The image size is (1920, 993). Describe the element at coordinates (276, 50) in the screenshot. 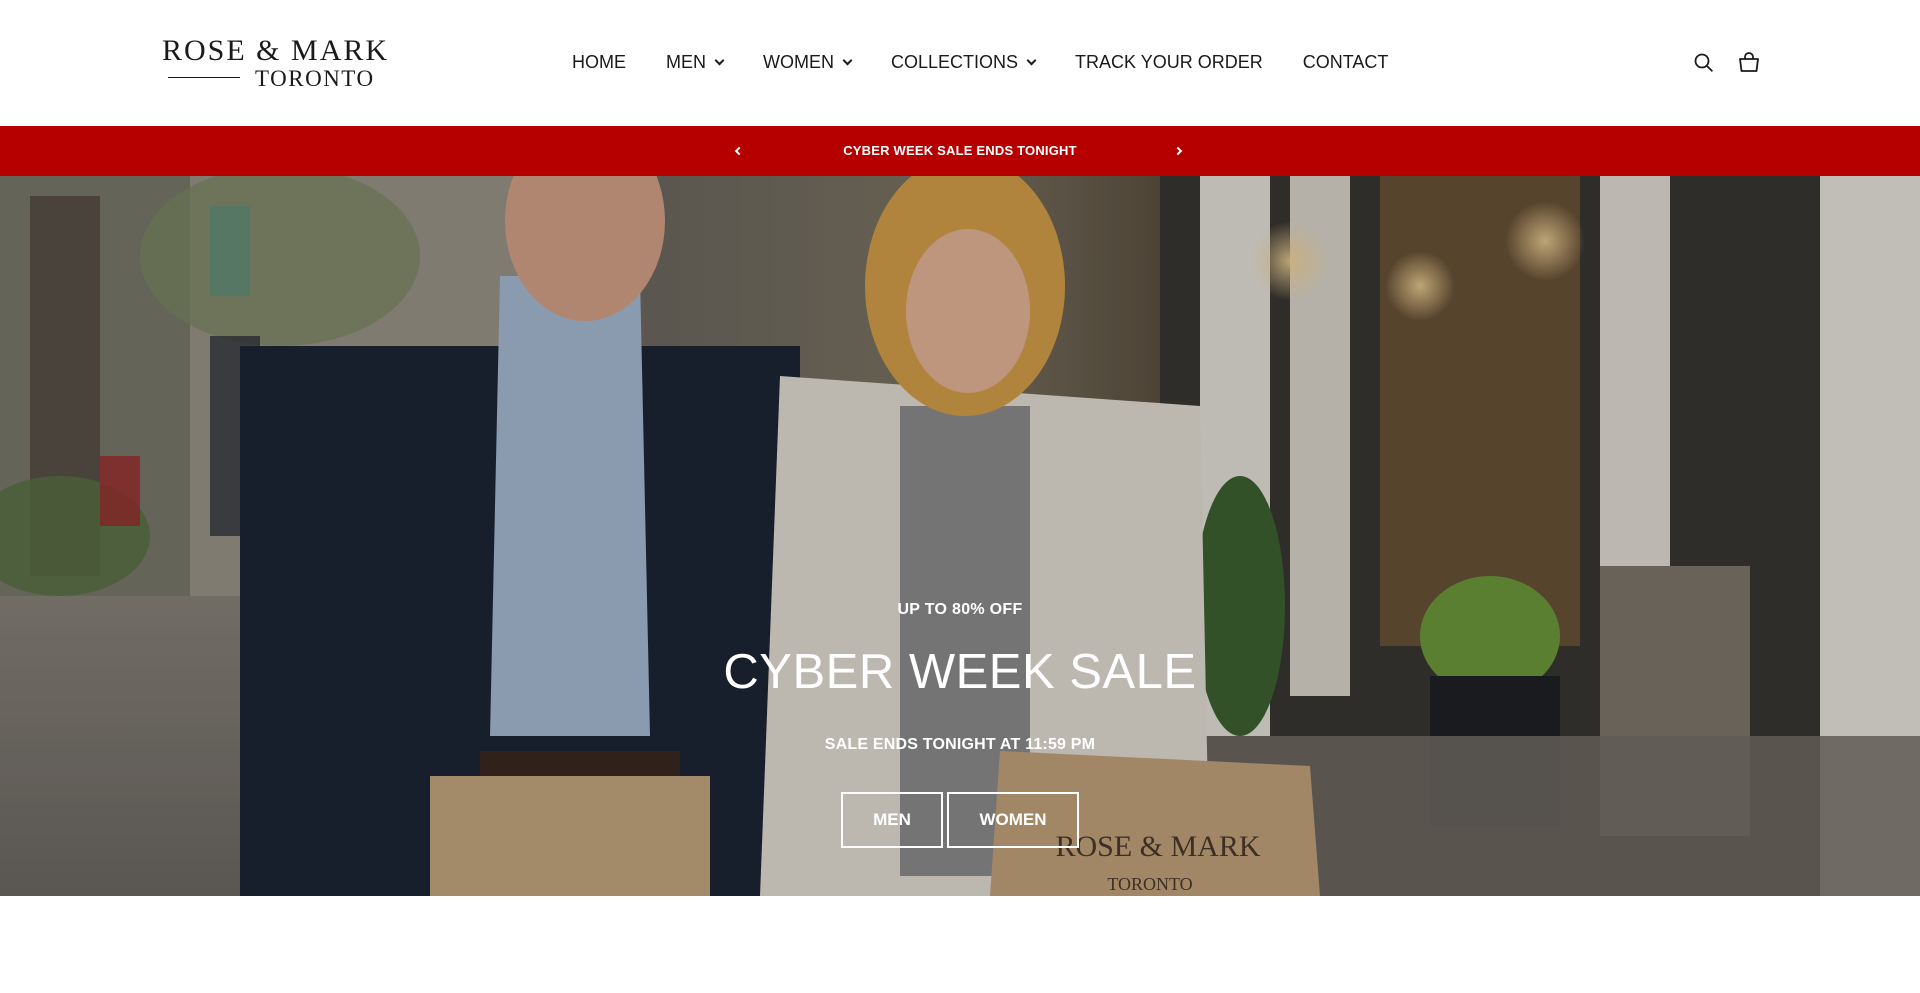

I see `logo-wordmark: ROSE & MARK` at that location.